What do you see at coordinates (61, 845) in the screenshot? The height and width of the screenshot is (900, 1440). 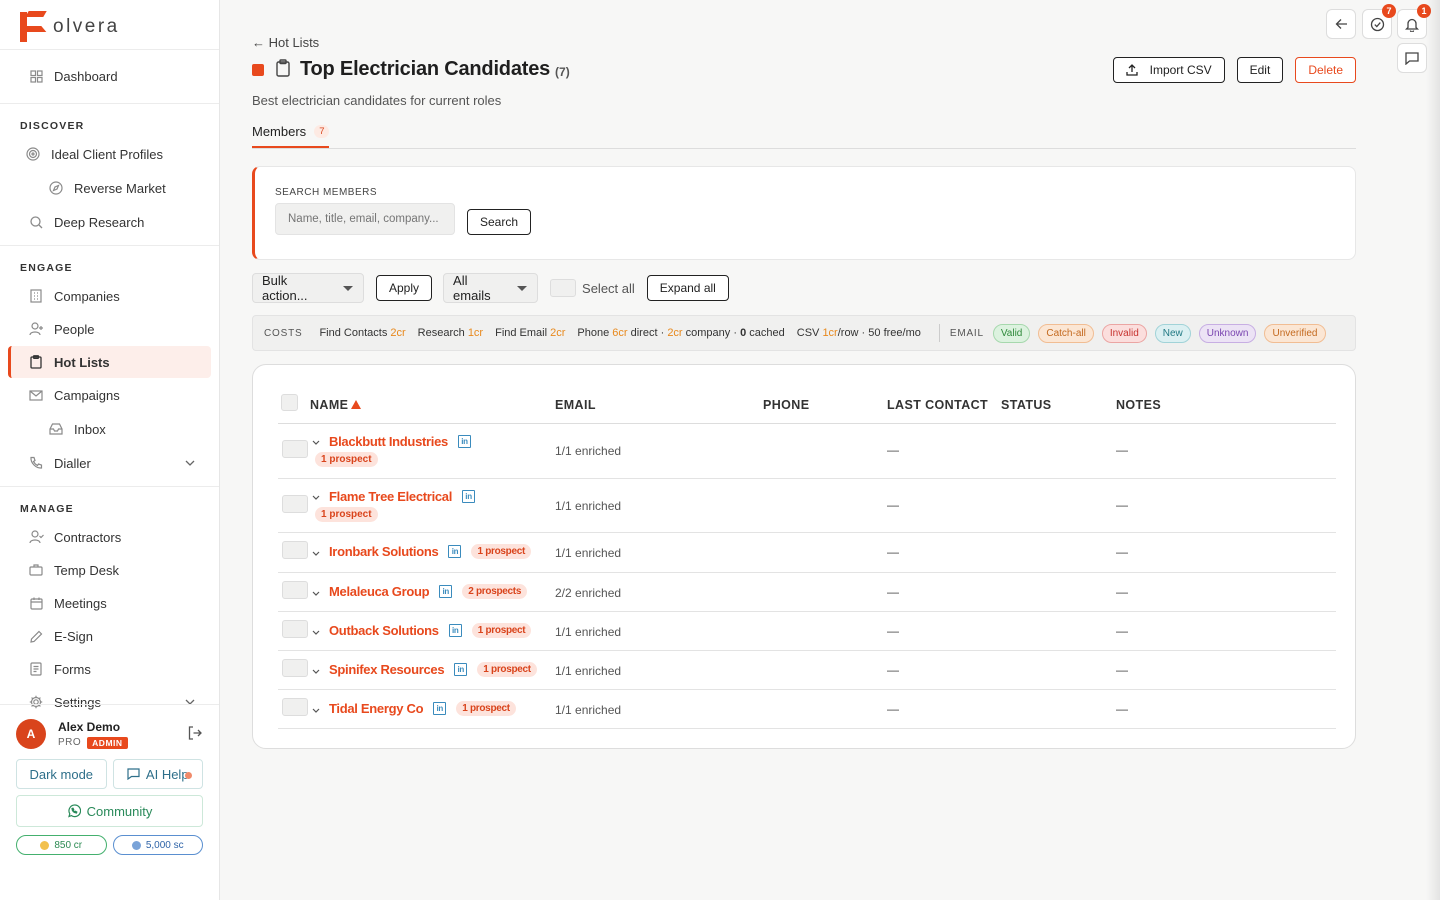 I see `credits-badge: 850 cr` at bounding box center [61, 845].